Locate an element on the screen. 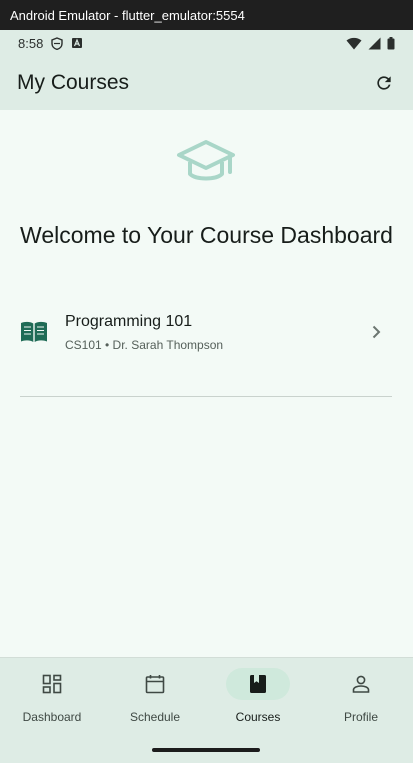  book-icon is located at coordinates (258, 684).